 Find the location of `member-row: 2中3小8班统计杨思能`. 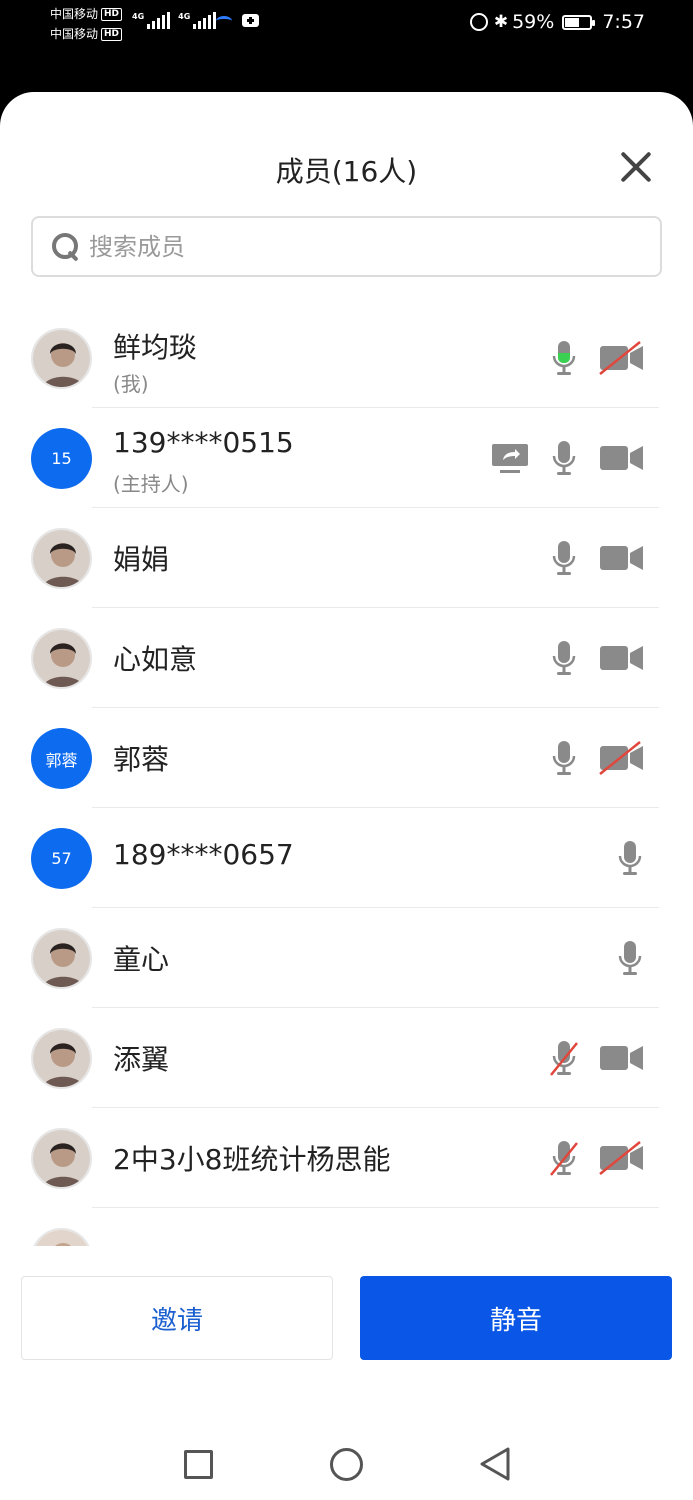

member-row: 2中3小8班统计杨思能 is located at coordinates (346, 1158).